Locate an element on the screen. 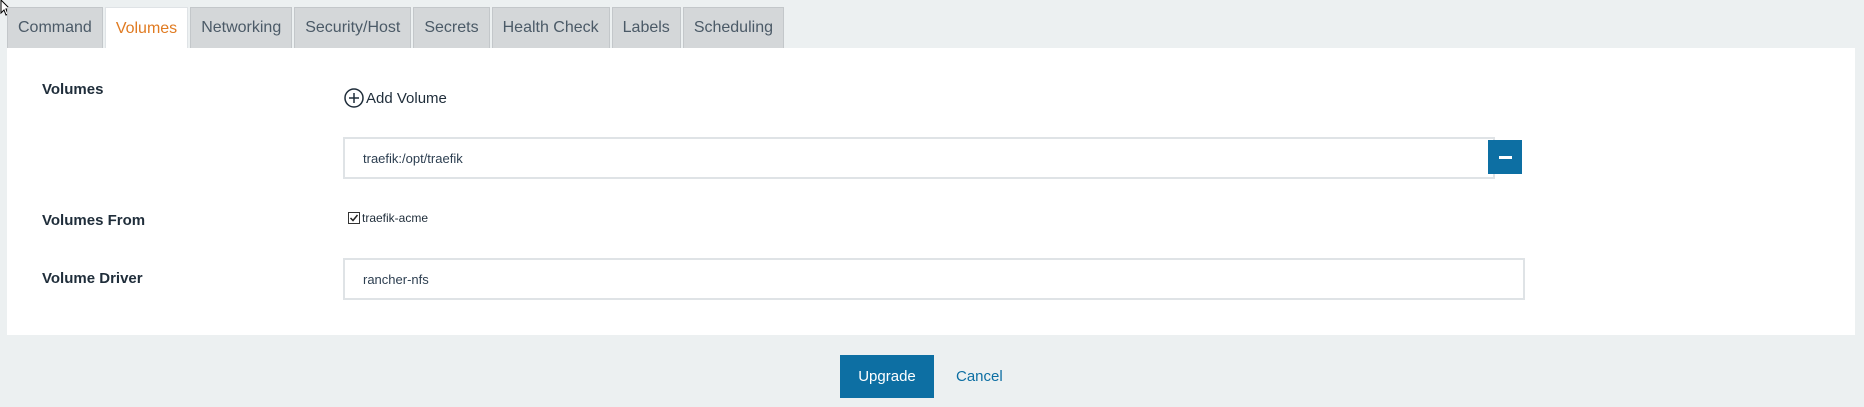  cancel-button: Cancel is located at coordinates (979, 376).